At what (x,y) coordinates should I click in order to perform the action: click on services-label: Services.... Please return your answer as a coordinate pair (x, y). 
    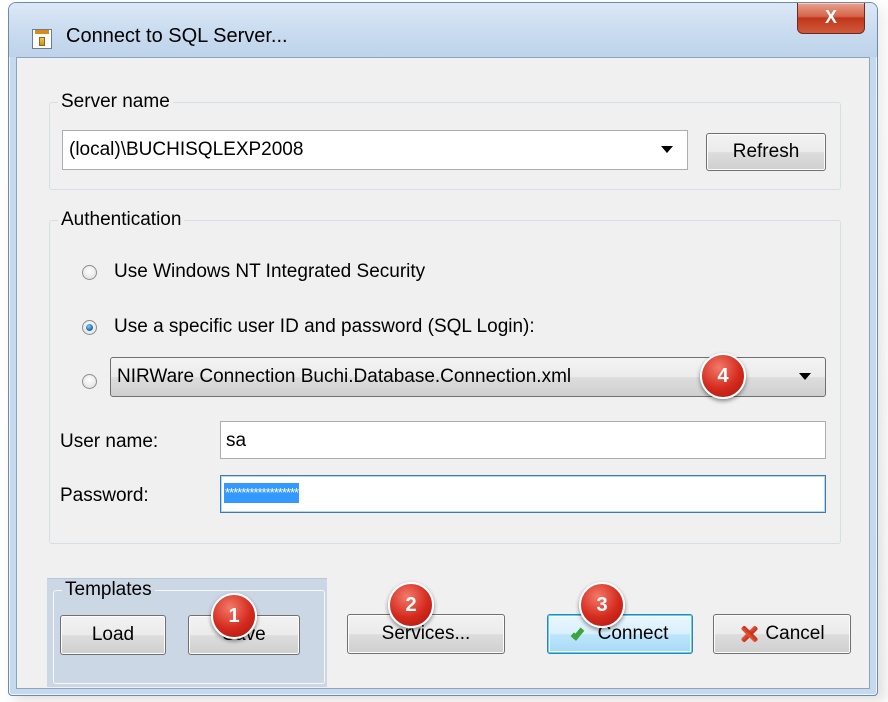
    Looking at the image, I should click on (426, 633).